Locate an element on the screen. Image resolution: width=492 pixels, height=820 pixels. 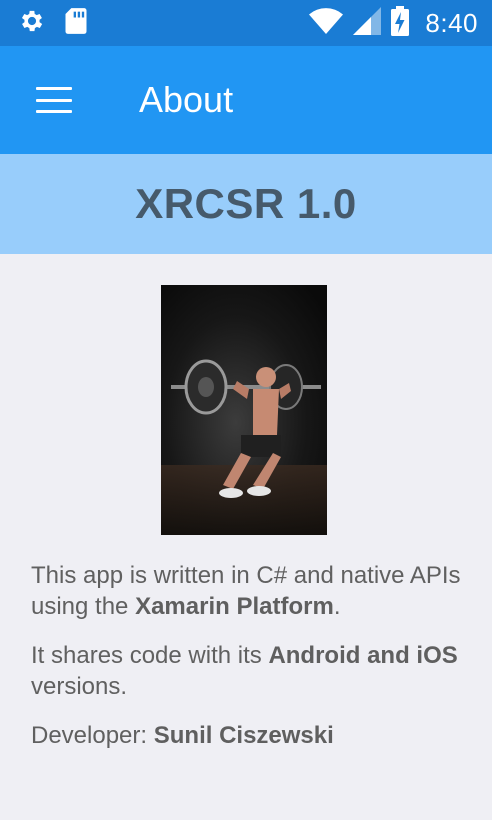
app-version-title: XRCSR 1.0 is located at coordinates (246, 203).